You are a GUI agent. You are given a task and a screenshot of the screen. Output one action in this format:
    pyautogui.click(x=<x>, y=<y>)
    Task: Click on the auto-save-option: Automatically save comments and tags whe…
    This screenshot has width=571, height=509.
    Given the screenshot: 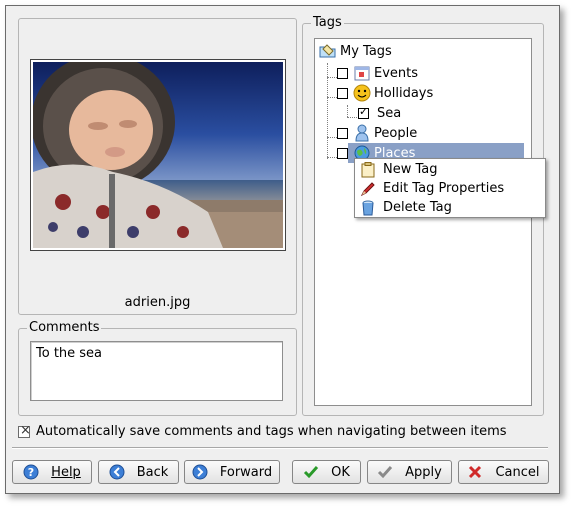 What is the action you would take?
    pyautogui.click(x=262, y=431)
    